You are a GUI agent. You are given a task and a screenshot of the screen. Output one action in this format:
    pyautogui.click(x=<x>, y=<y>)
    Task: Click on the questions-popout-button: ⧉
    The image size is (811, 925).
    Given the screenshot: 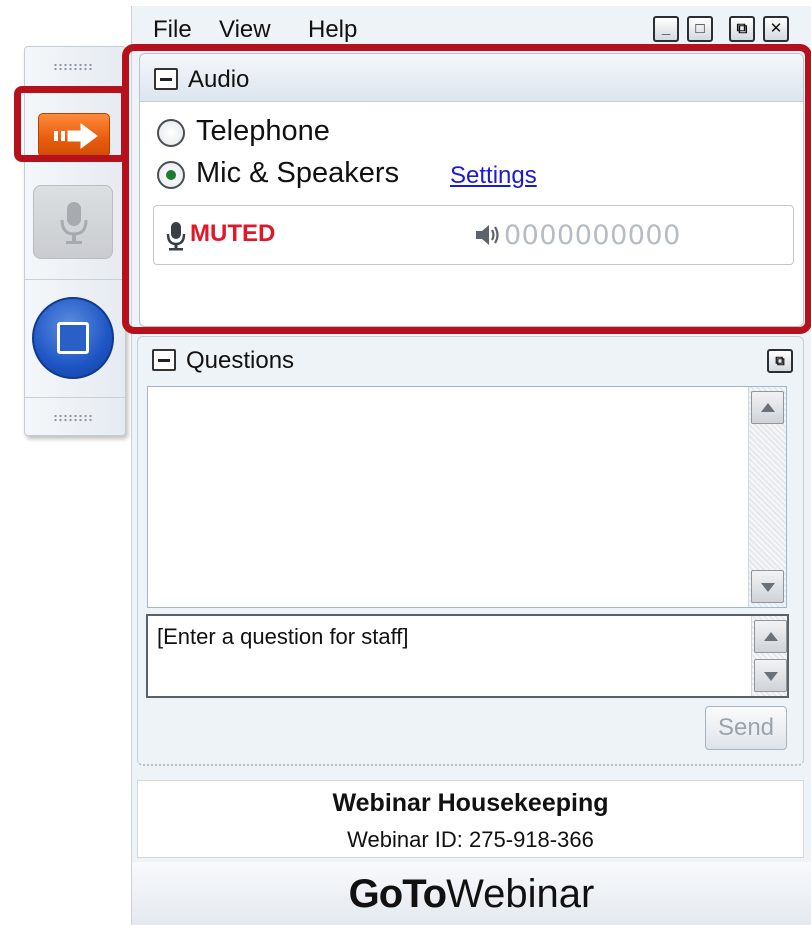 What is the action you would take?
    pyautogui.click(x=780, y=361)
    